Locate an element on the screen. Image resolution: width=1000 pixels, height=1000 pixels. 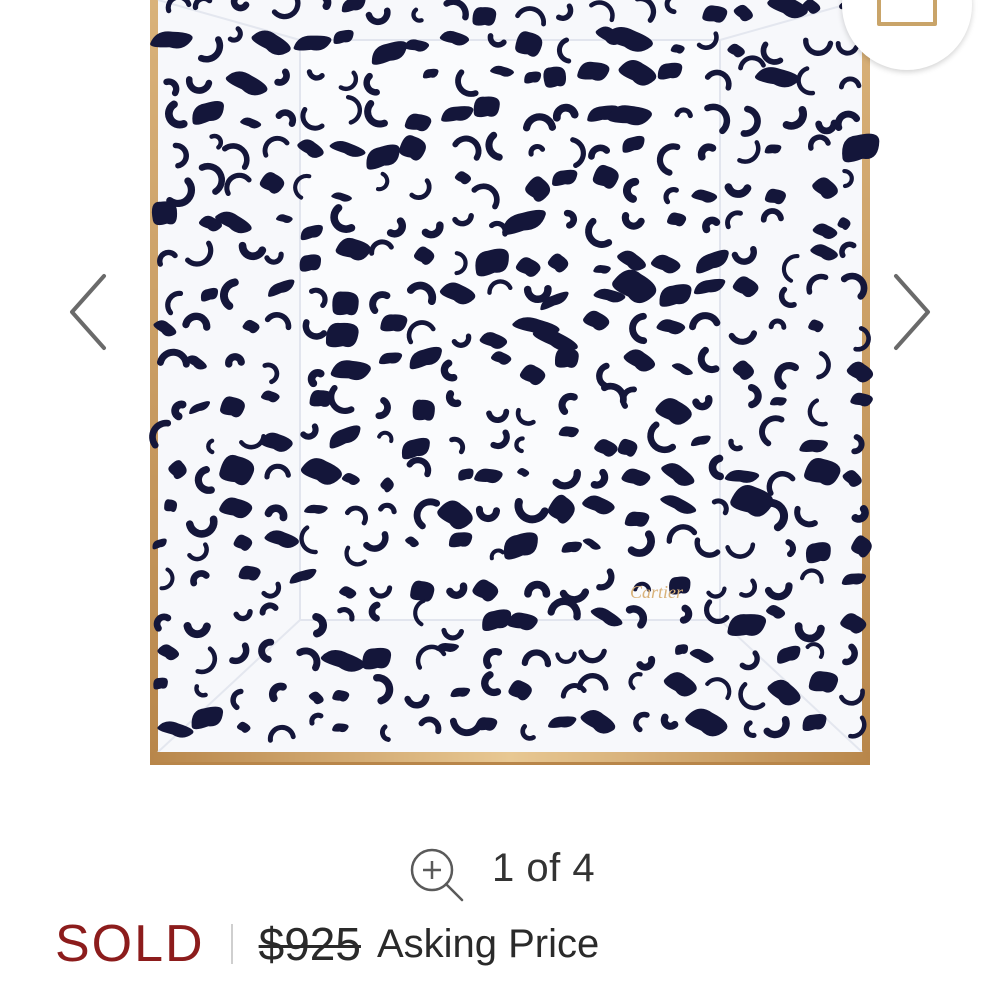
sold-status: SOLD is located at coordinates (130, 944).